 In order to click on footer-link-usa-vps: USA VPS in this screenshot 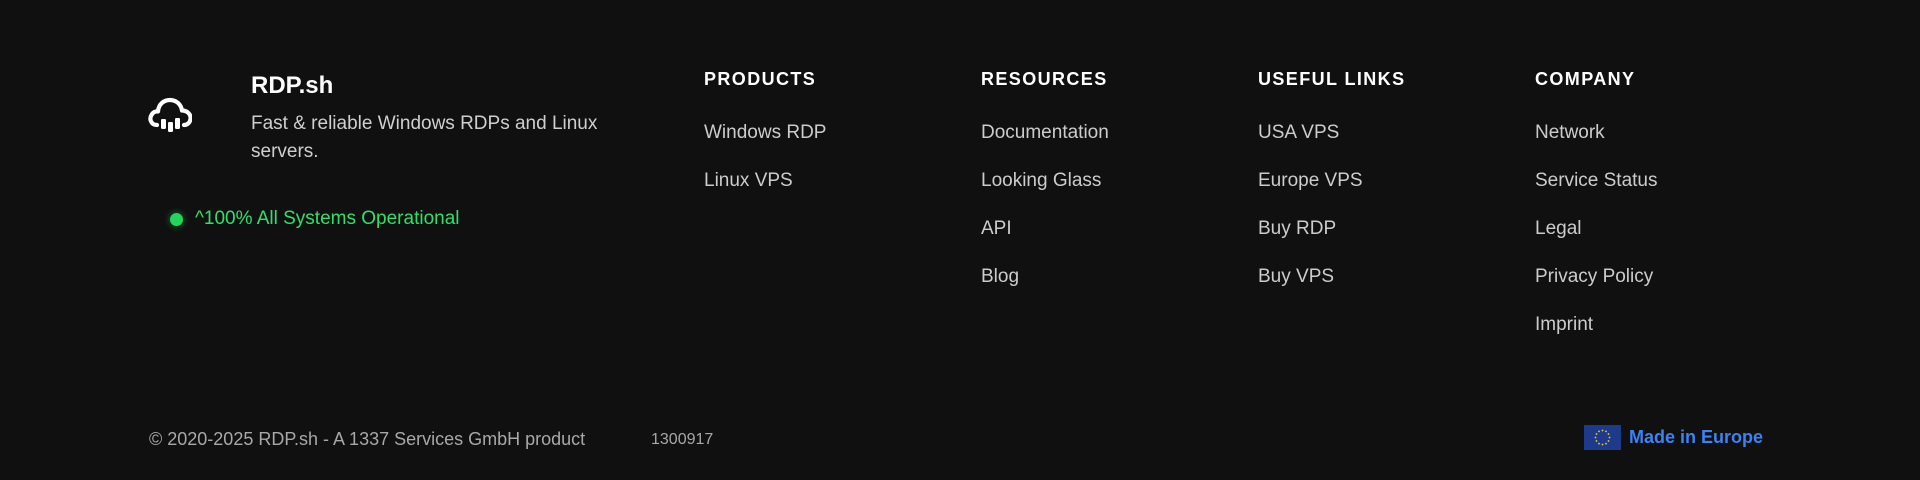, I will do `click(1298, 133)`.